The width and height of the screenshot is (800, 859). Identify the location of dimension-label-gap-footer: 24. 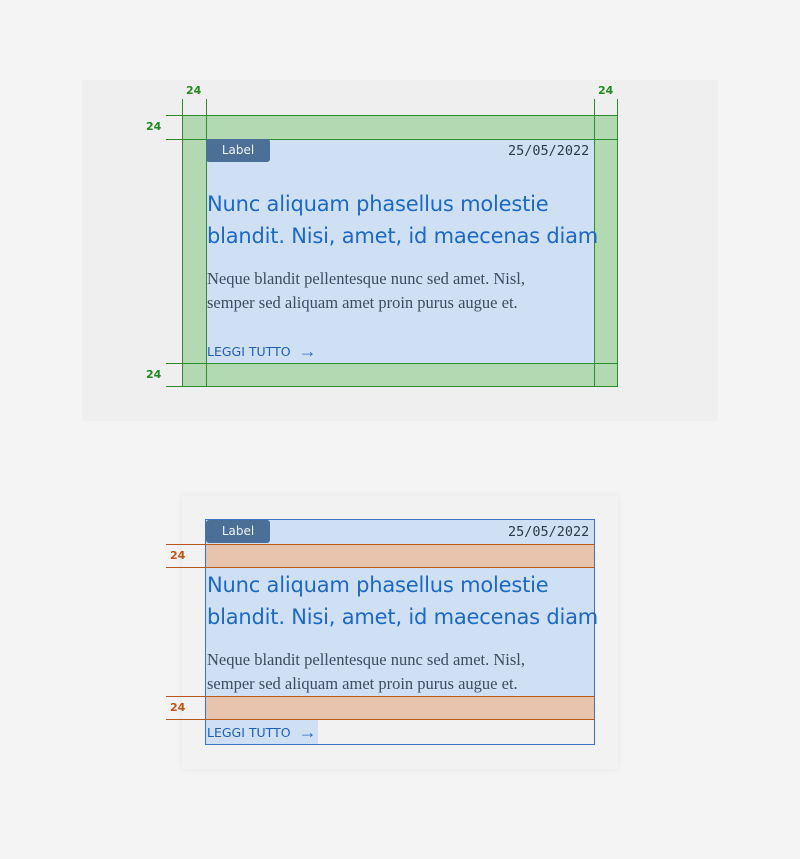
(178, 707).